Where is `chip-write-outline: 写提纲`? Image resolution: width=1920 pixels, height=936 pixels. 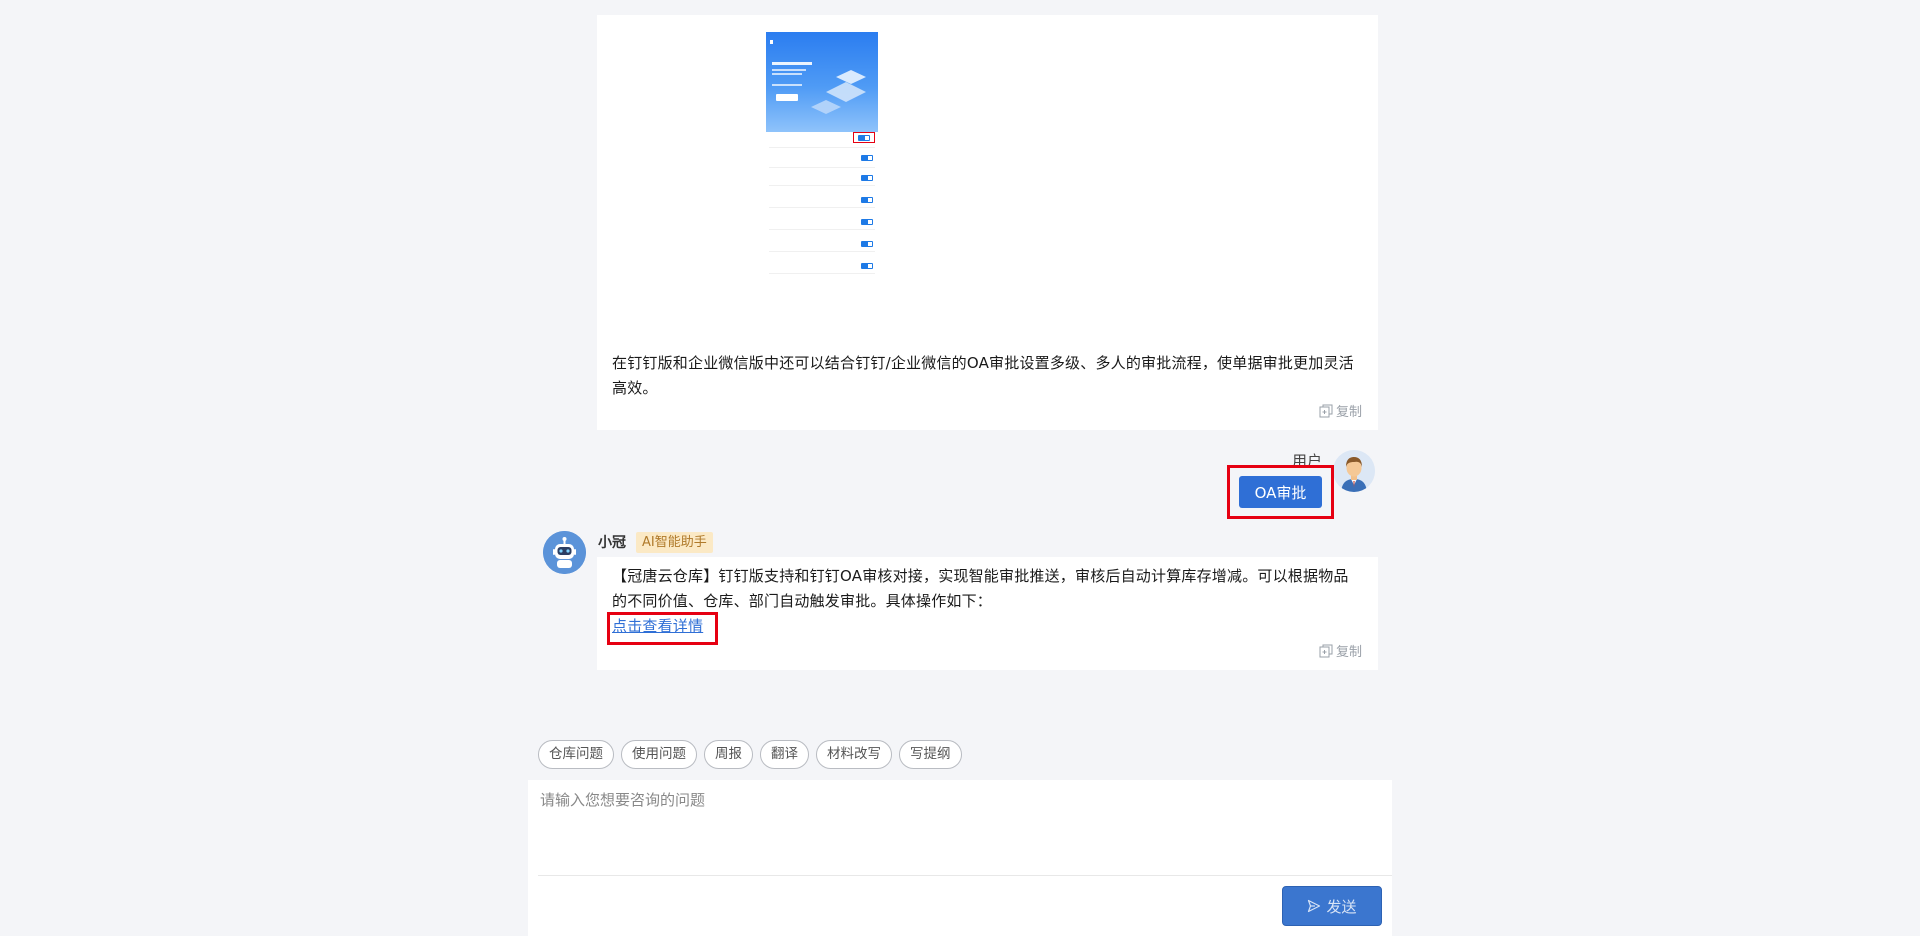 chip-write-outline: 写提纲 is located at coordinates (930, 754).